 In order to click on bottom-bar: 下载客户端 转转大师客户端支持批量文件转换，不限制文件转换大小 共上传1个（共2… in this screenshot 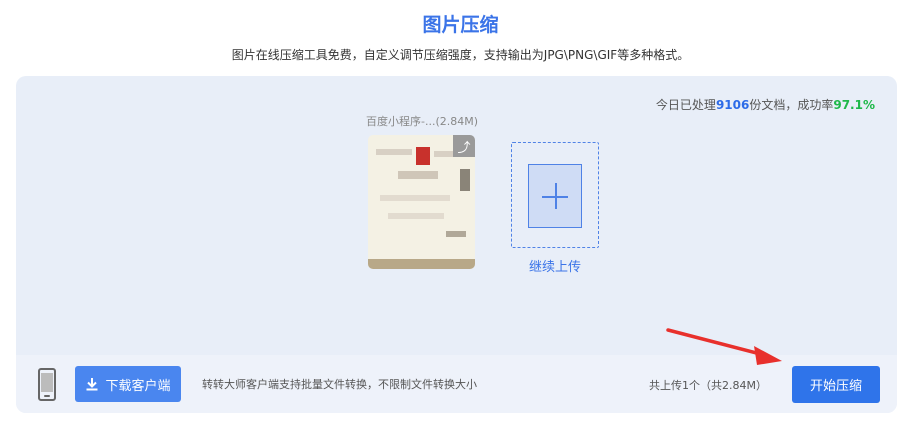, I will do `click(456, 384)`.